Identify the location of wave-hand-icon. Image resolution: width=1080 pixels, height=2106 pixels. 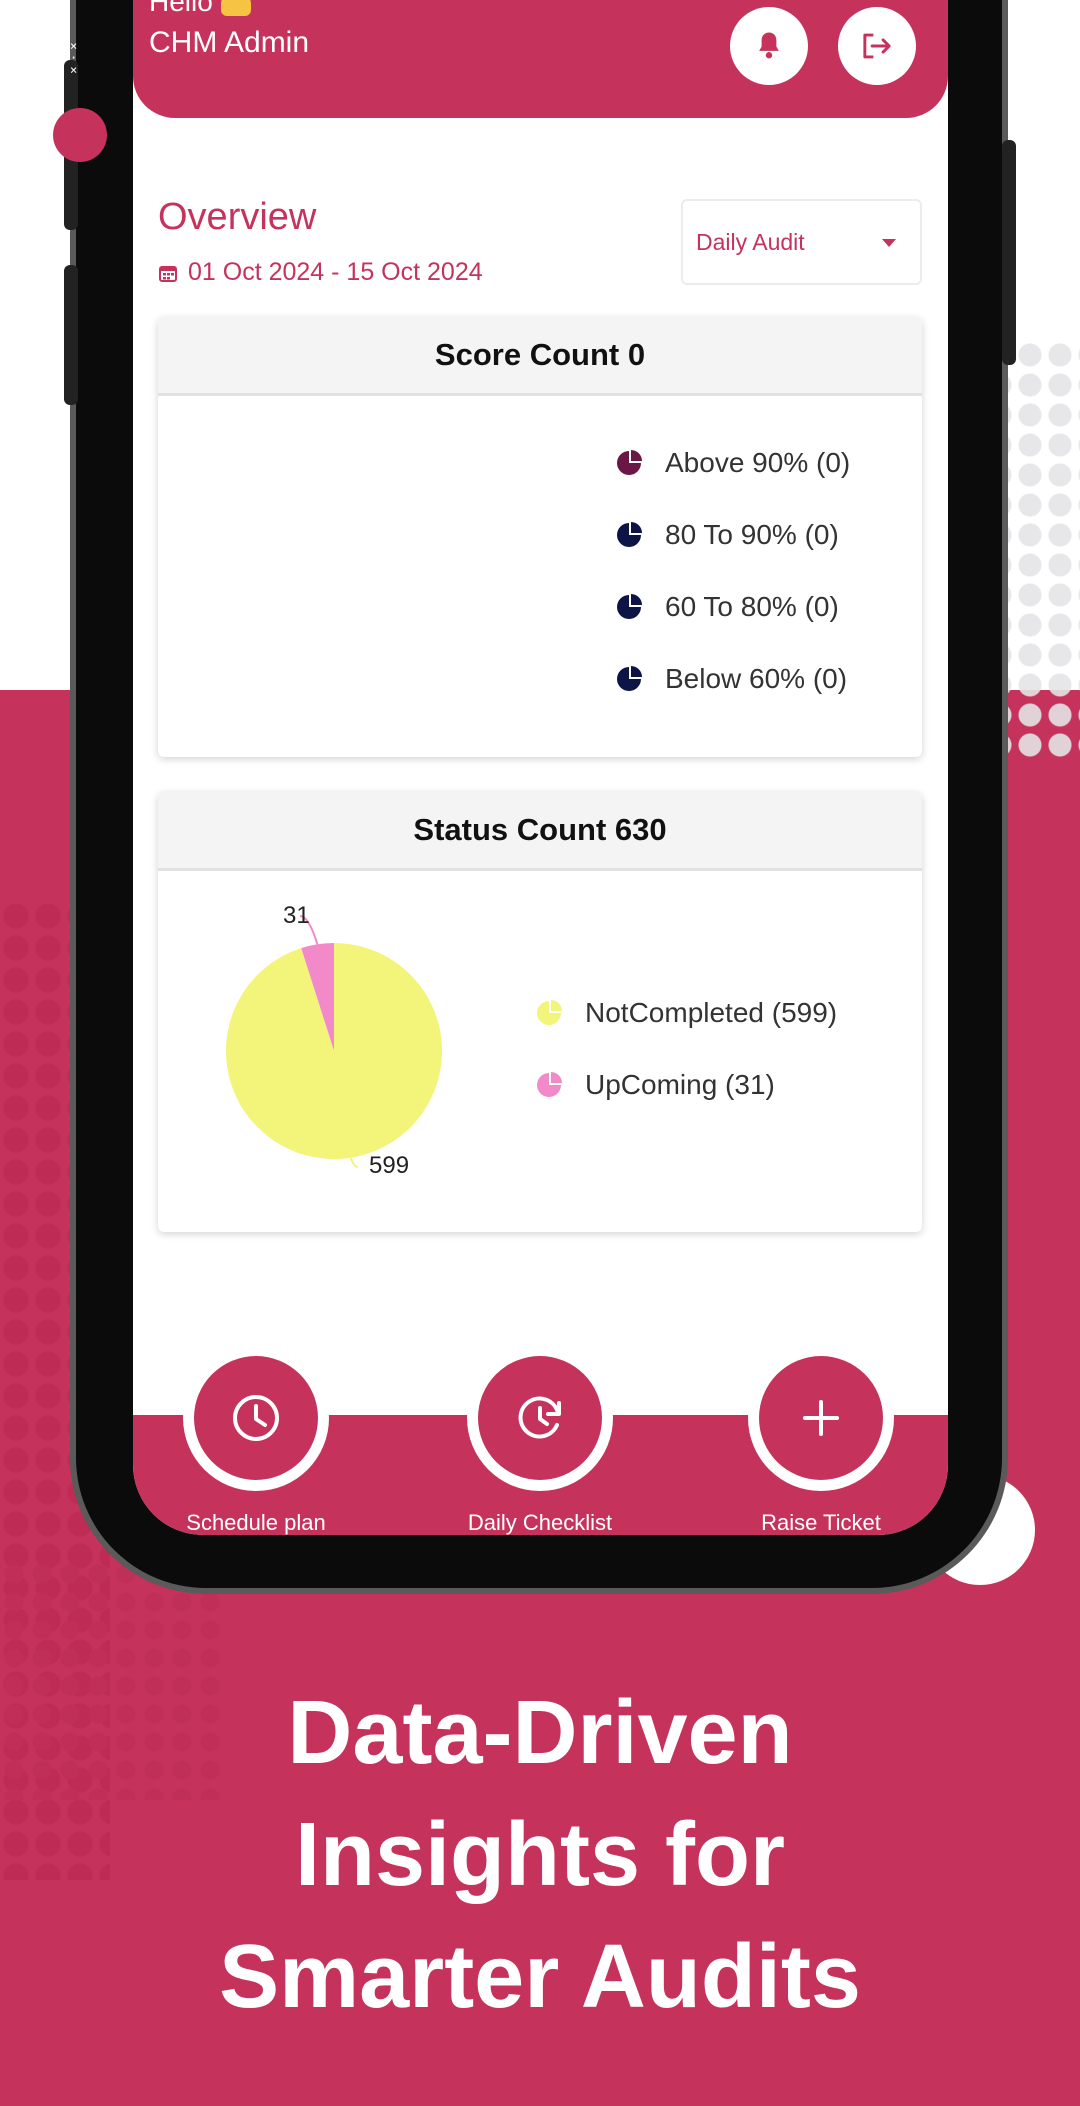
(235, 8).